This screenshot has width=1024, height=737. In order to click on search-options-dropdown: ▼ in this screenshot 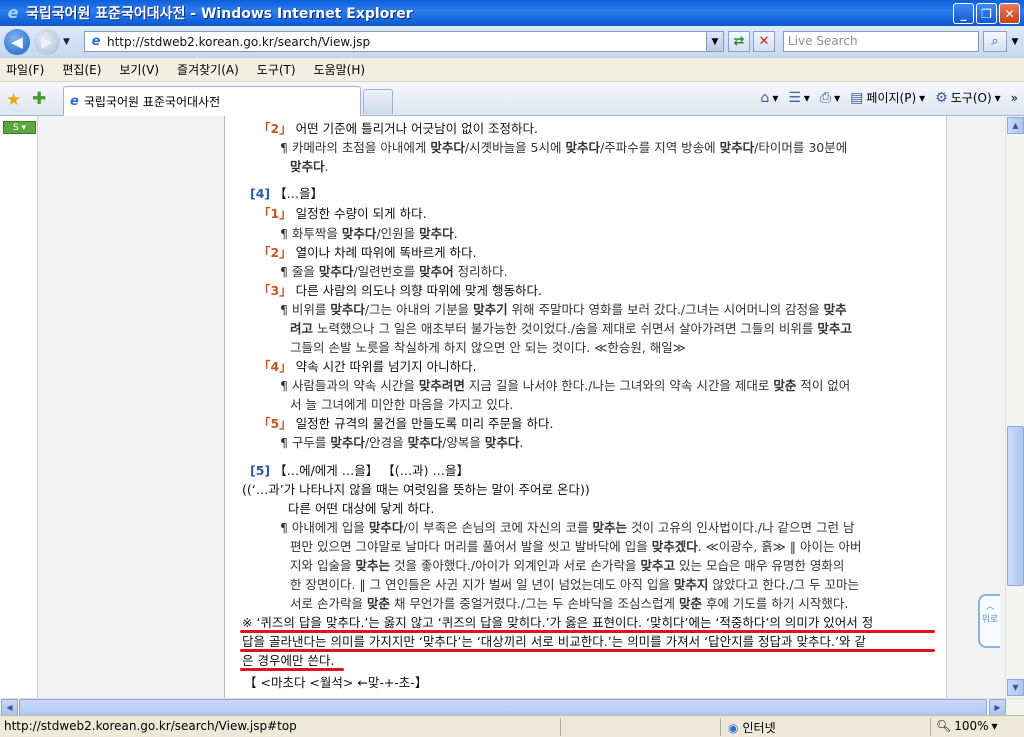, I will do `click(1015, 41)`.